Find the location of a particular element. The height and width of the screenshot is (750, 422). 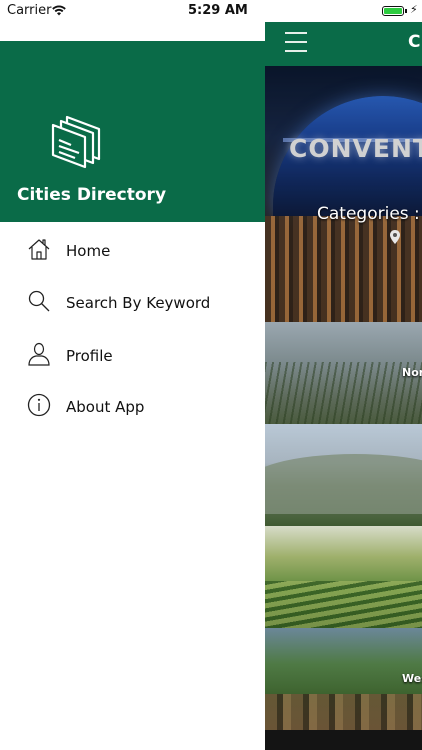

battery-icon is located at coordinates (393, 11).